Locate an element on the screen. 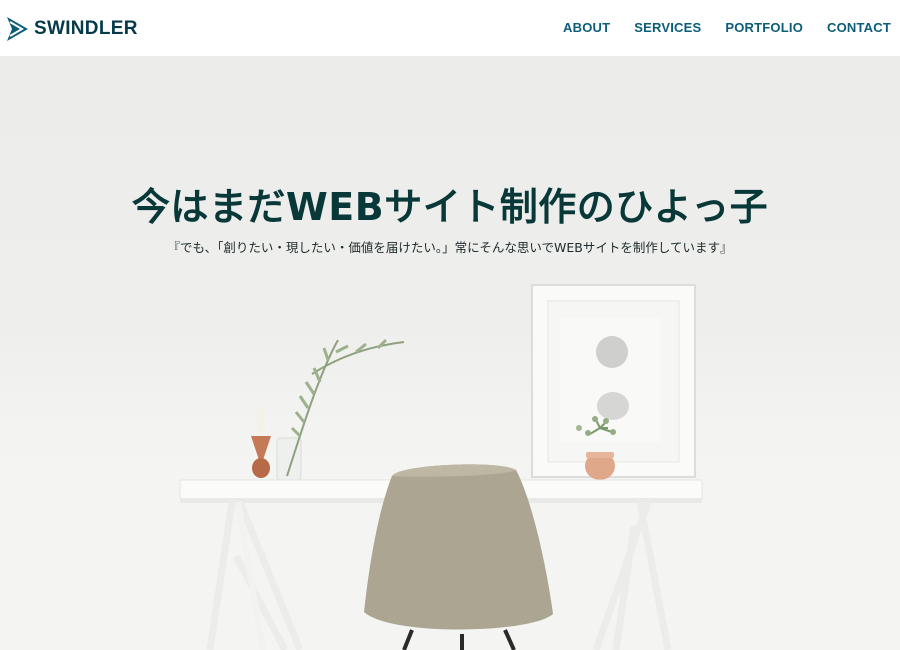 The width and height of the screenshot is (900, 650). hero-title: 今はまだWEBサイト制作のひよっ子 is located at coordinates (450, 207).